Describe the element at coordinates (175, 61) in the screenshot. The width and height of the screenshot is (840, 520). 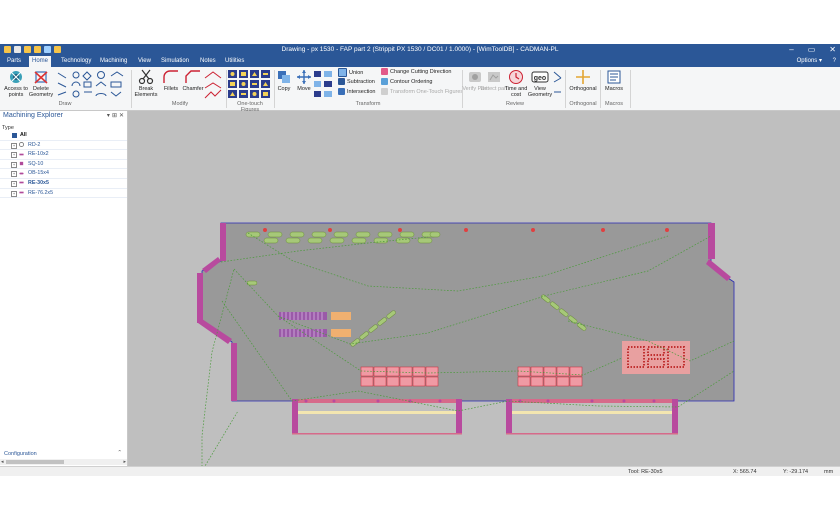
I see `tab-simulation: Simulation` at that location.